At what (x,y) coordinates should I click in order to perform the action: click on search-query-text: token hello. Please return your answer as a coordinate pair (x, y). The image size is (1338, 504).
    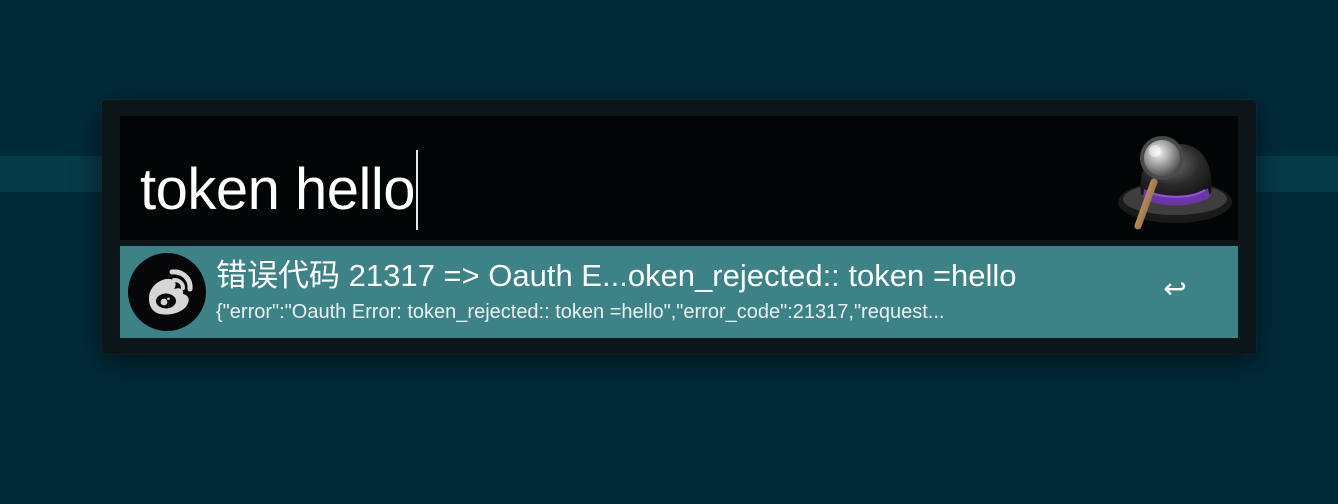
    Looking at the image, I should click on (278, 189).